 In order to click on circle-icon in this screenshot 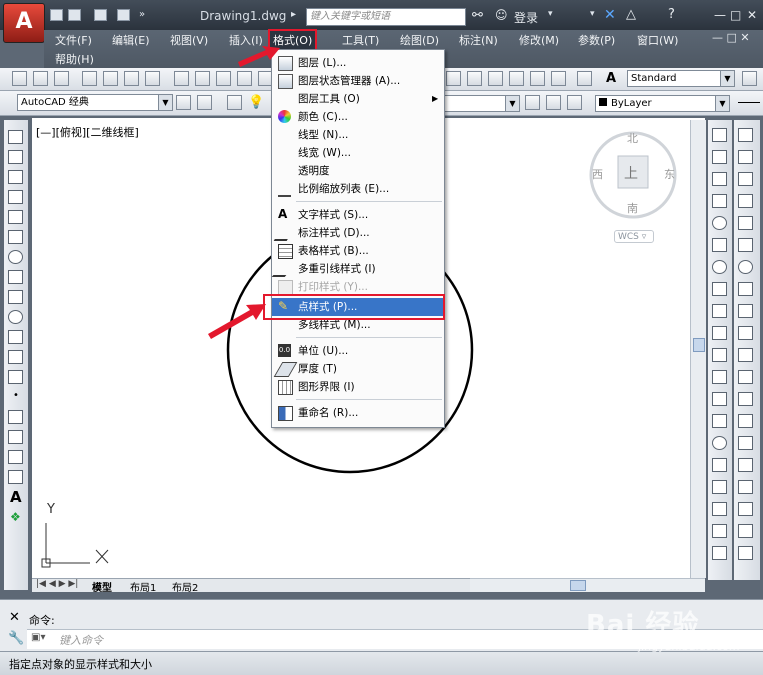, I will do `click(15, 257)`.